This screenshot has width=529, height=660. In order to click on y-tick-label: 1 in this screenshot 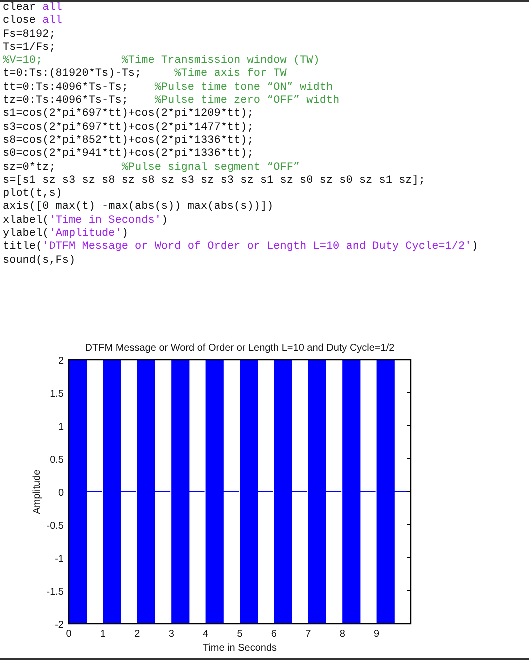, I will do `click(61, 427)`.